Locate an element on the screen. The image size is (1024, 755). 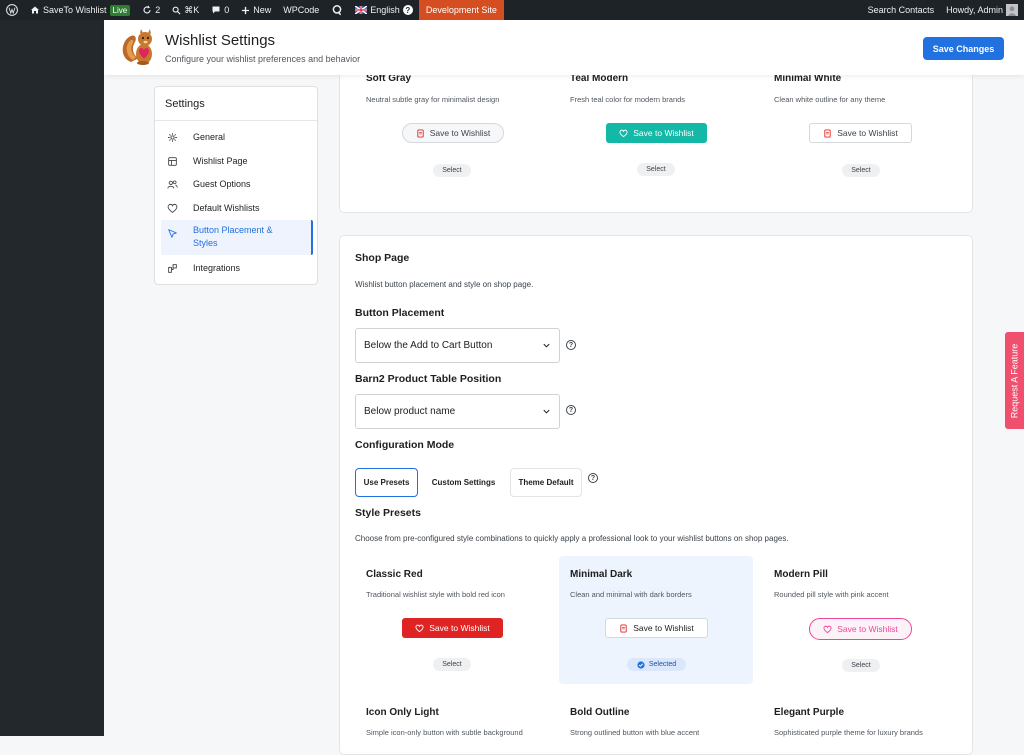
admin-bar-updates: 2 is located at coordinates (151, 10).